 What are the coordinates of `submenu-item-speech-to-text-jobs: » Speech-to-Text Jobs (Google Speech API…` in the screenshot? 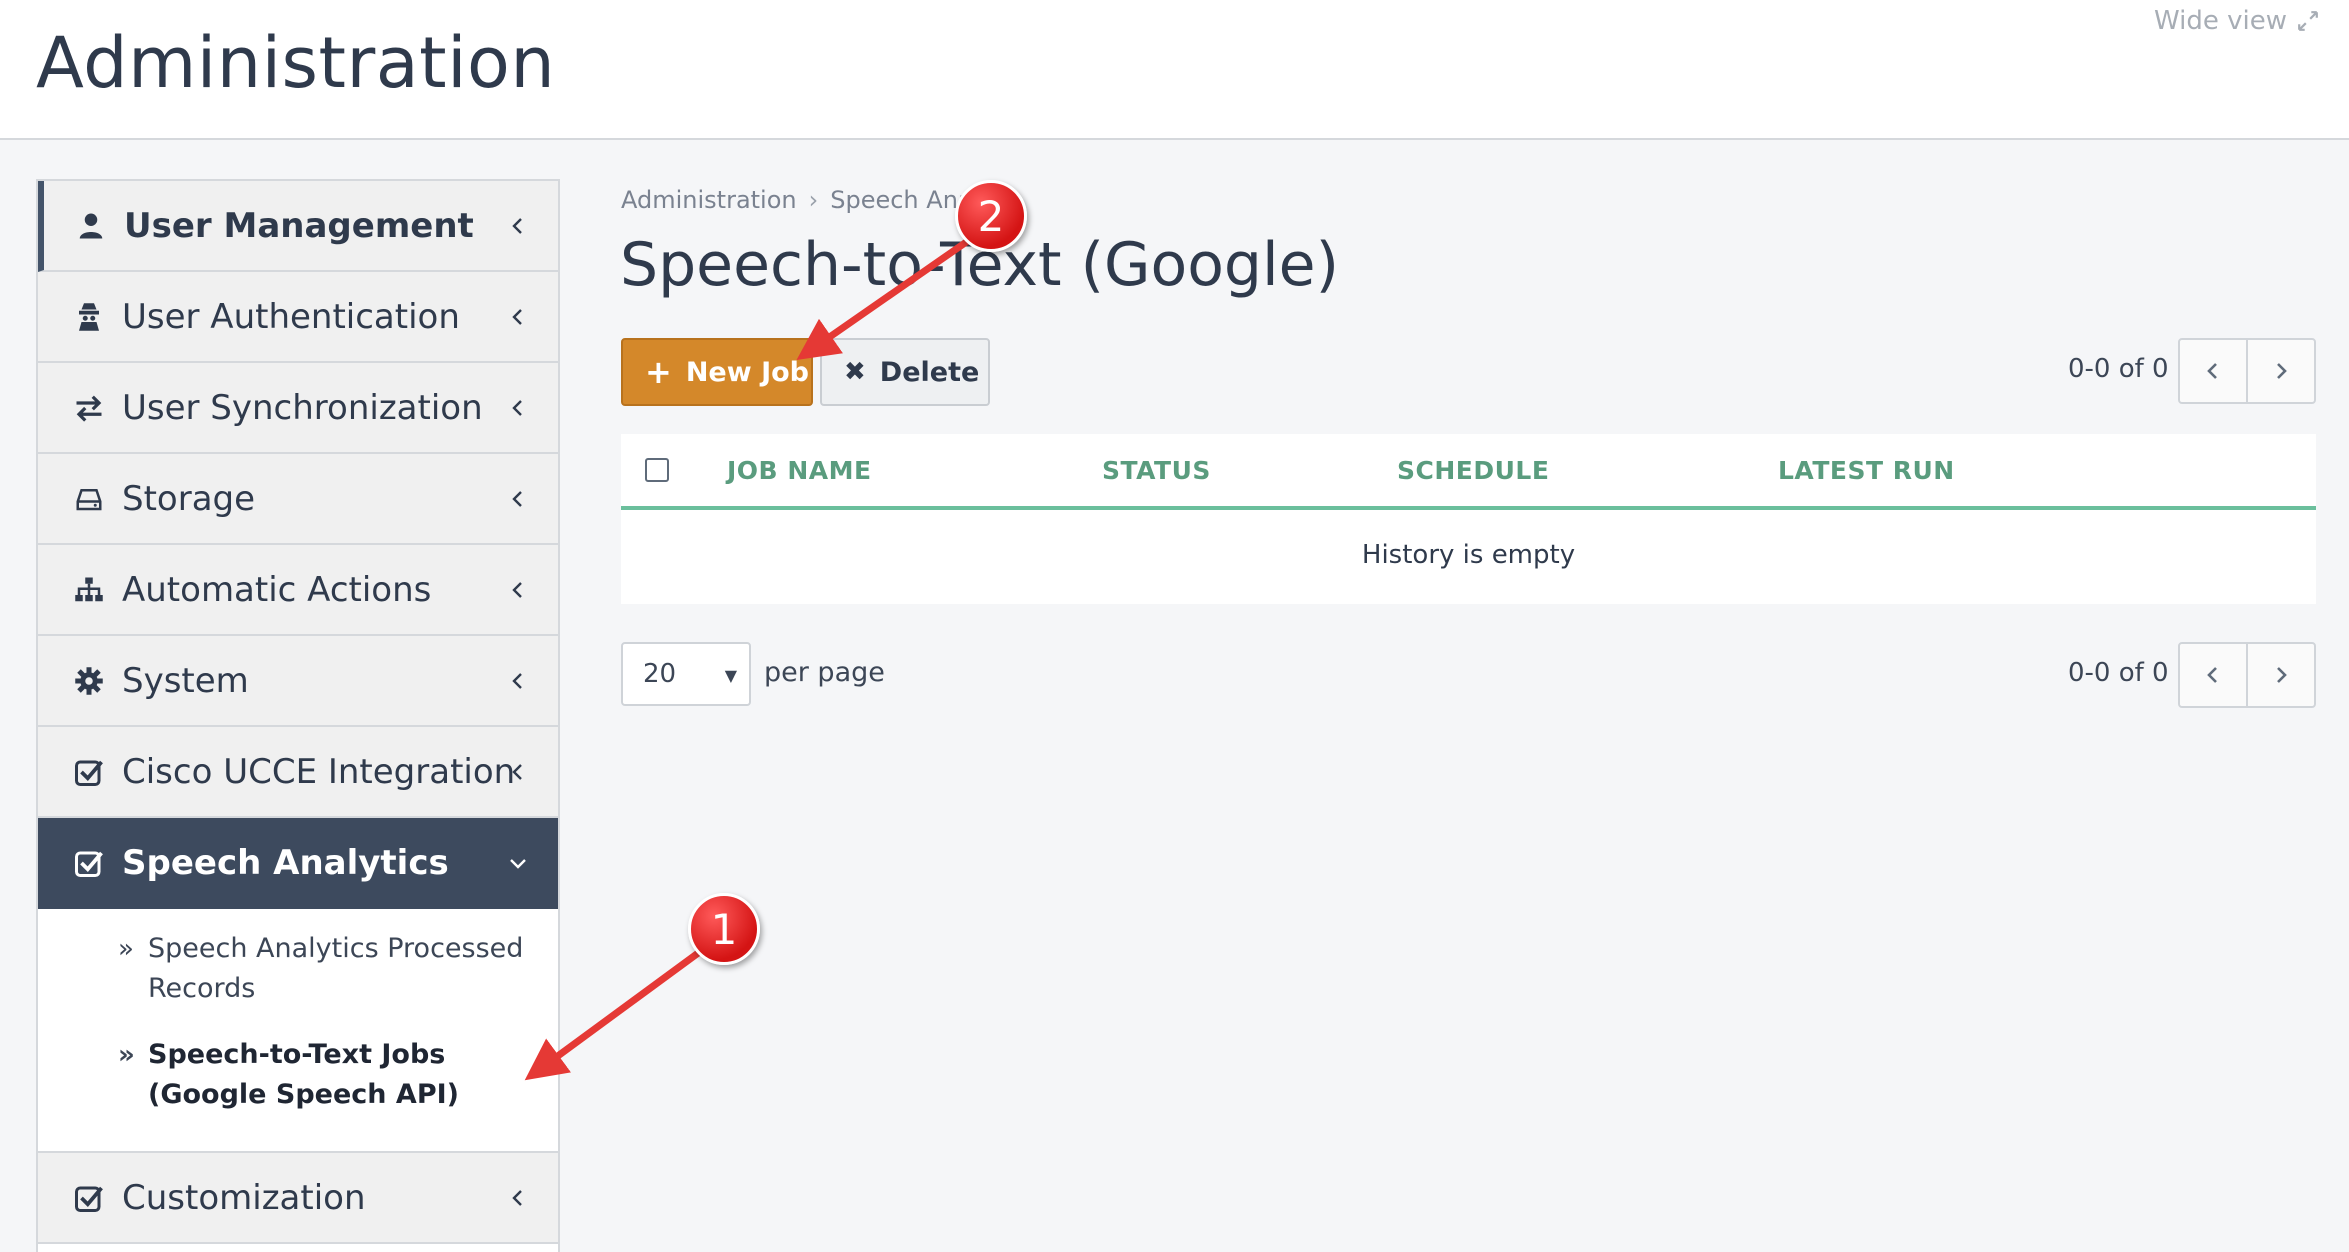 It's located at (298, 1075).